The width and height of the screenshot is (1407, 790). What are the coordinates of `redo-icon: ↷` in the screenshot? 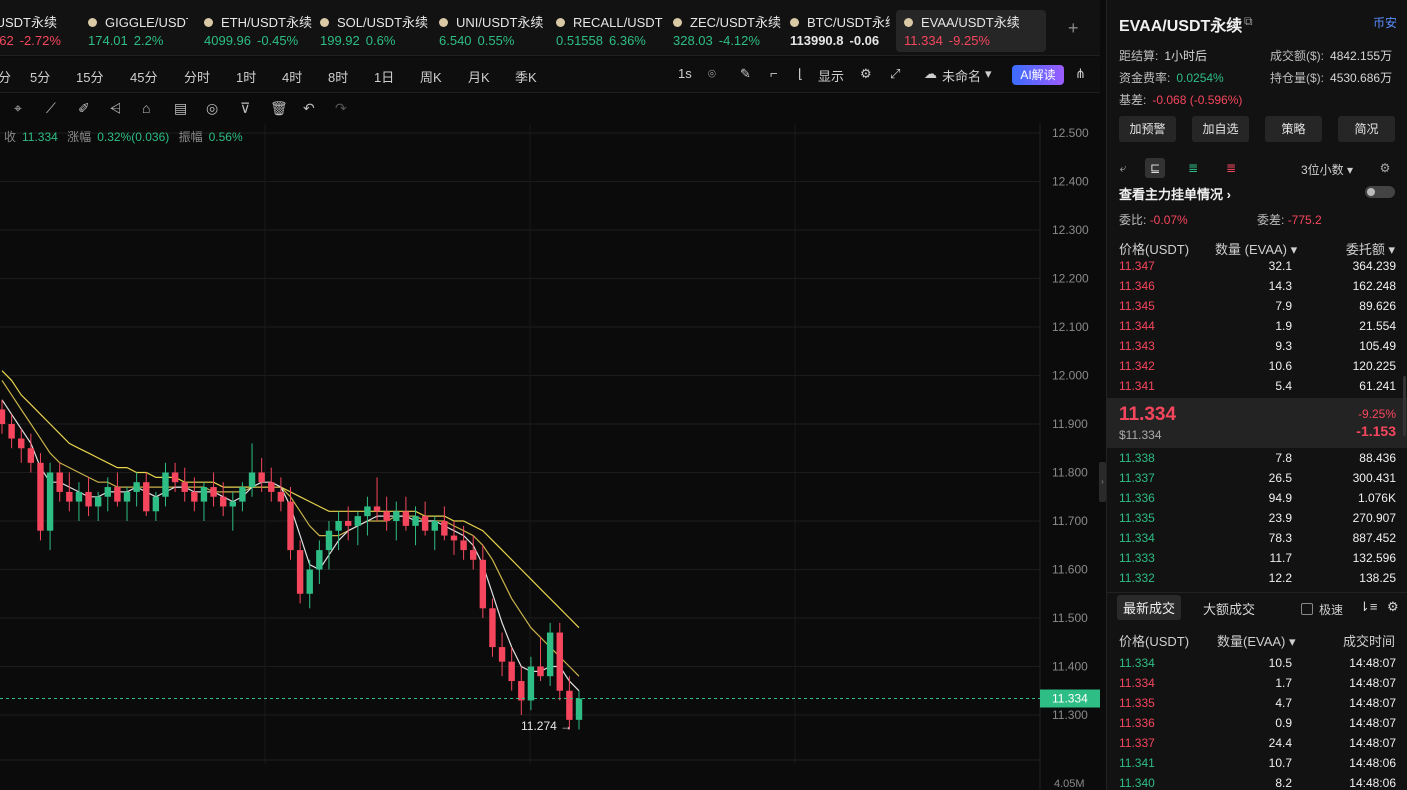 It's located at (341, 108).